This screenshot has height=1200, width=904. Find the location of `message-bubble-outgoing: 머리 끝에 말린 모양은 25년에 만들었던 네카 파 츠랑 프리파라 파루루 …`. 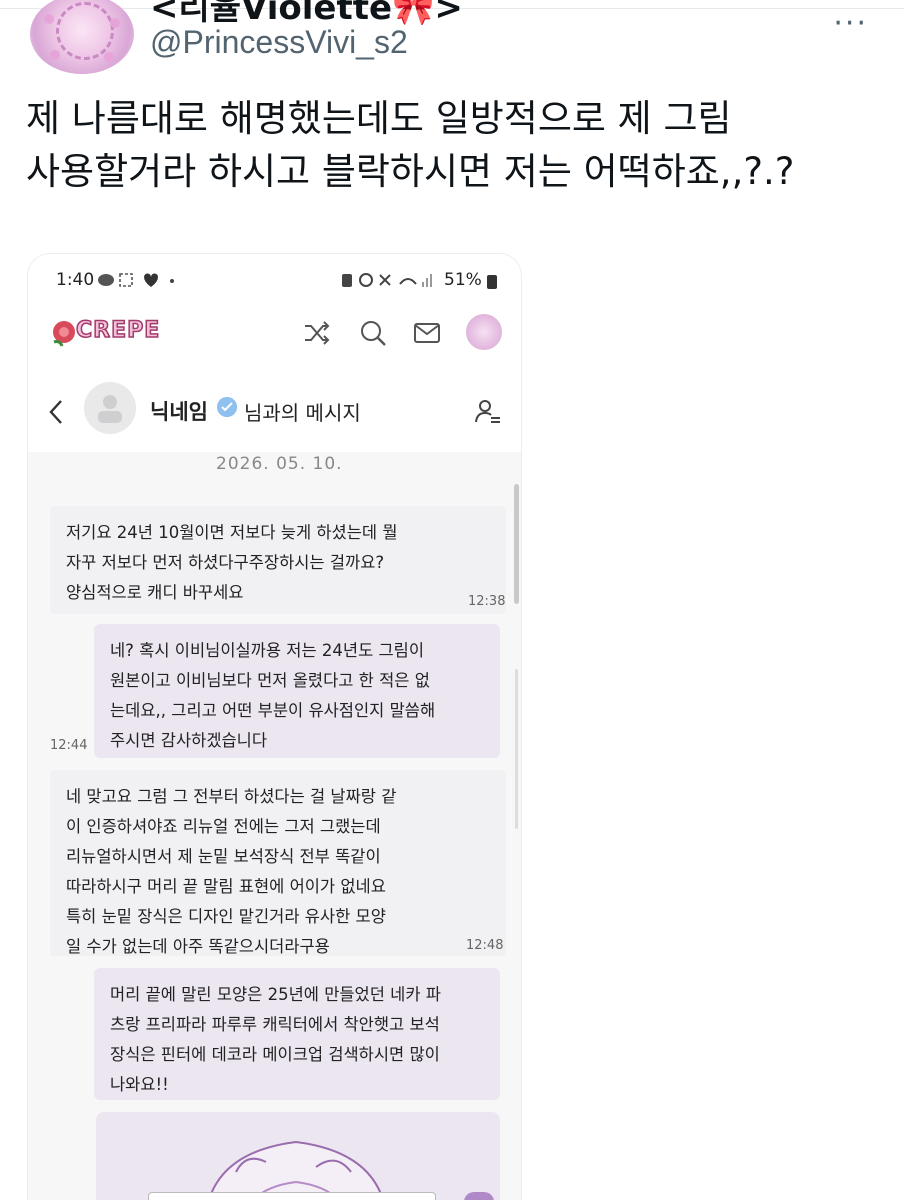

message-bubble-outgoing: 머리 끝에 말린 모양은 25년에 만들었던 네카 파 츠랑 프리파라 파루루 … is located at coordinates (297, 1034).